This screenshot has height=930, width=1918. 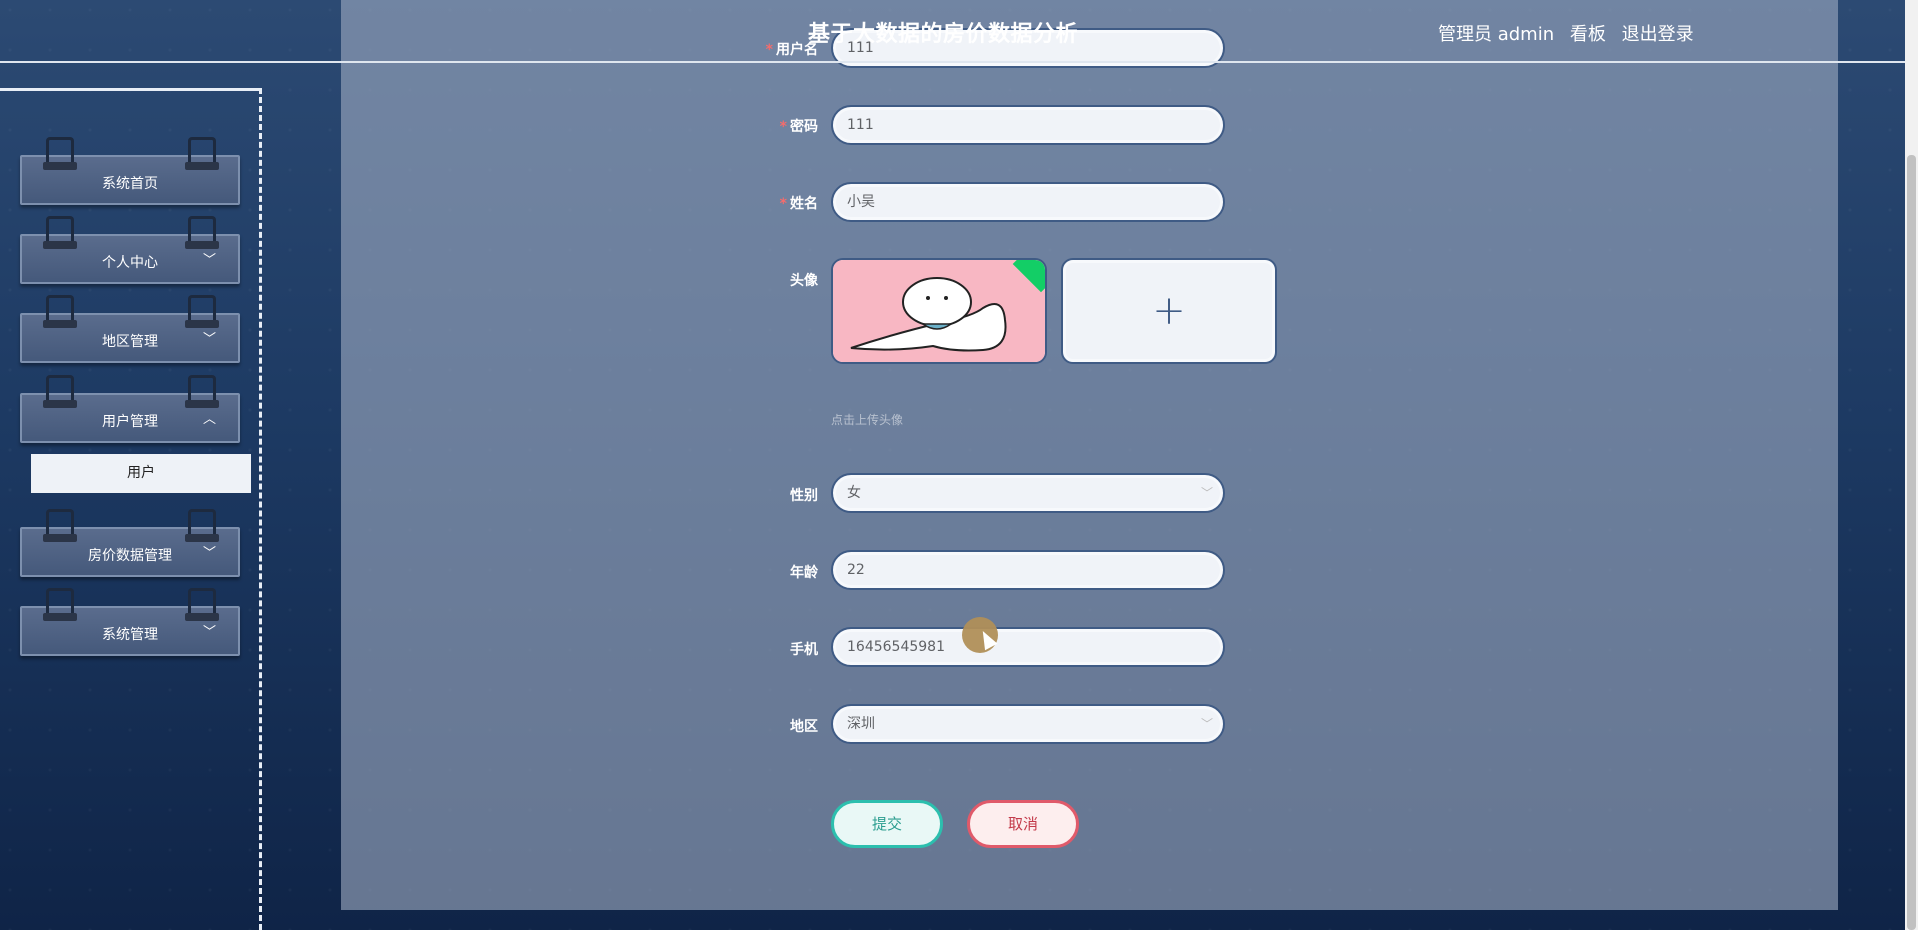 I want to click on submit-button: 提交, so click(x=887, y=824).